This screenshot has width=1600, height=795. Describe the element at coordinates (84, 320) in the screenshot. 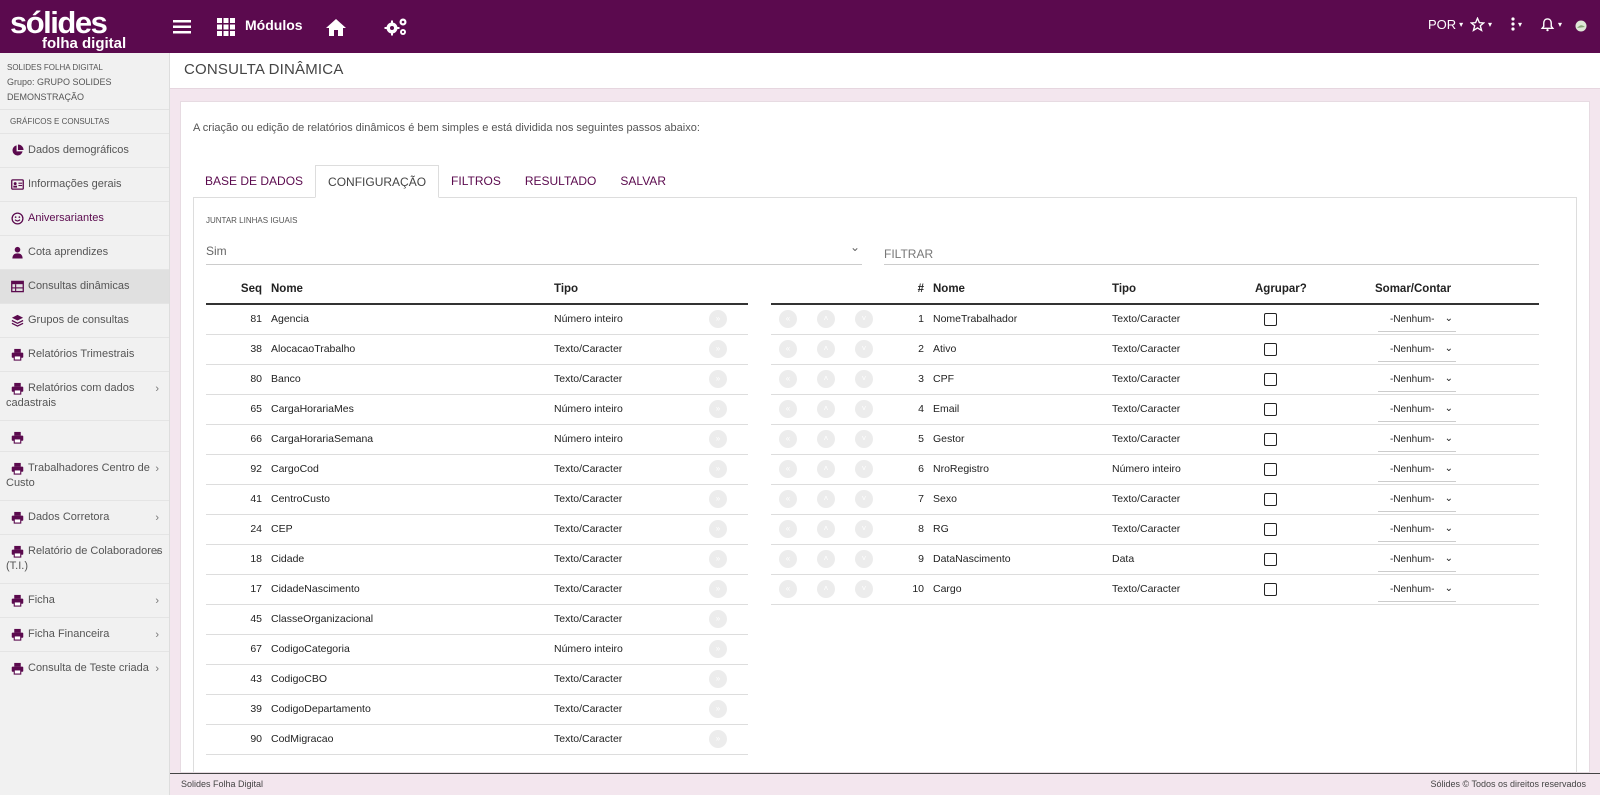

I see `sidebar-item-grupos-de-consultas: Grupos de consultas` at that location.